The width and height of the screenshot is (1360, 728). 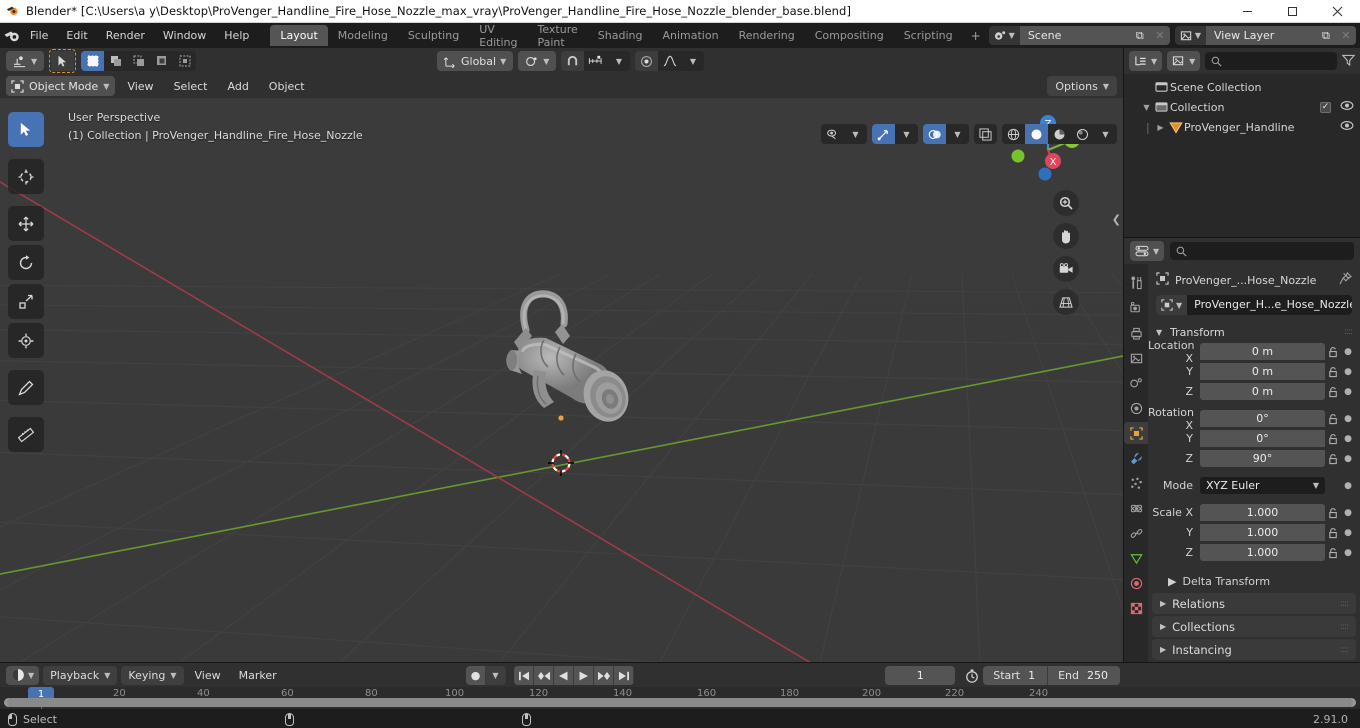 I want to click on location-x-field: 0 m, so click(x=1262, y=351).